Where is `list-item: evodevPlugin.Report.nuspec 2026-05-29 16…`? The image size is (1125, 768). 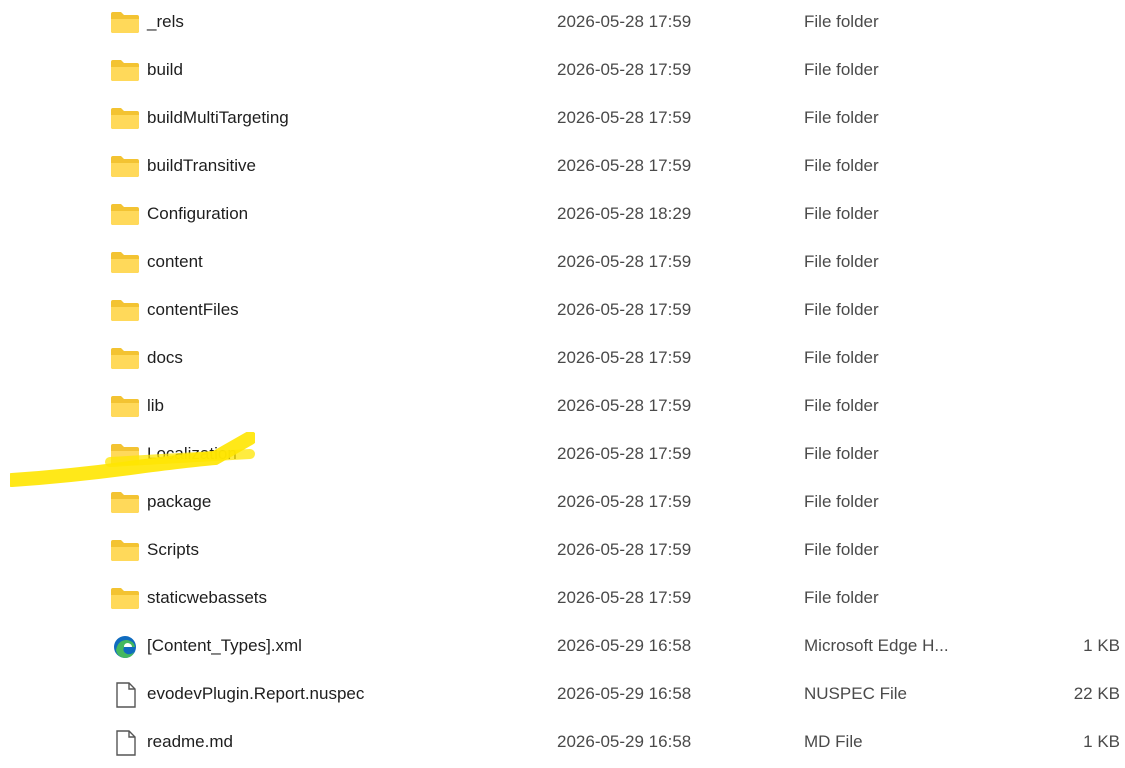
list-item: evodevPlugin.Report.nuspec 2026-05-29 16… is located at coordinates (562, 696).